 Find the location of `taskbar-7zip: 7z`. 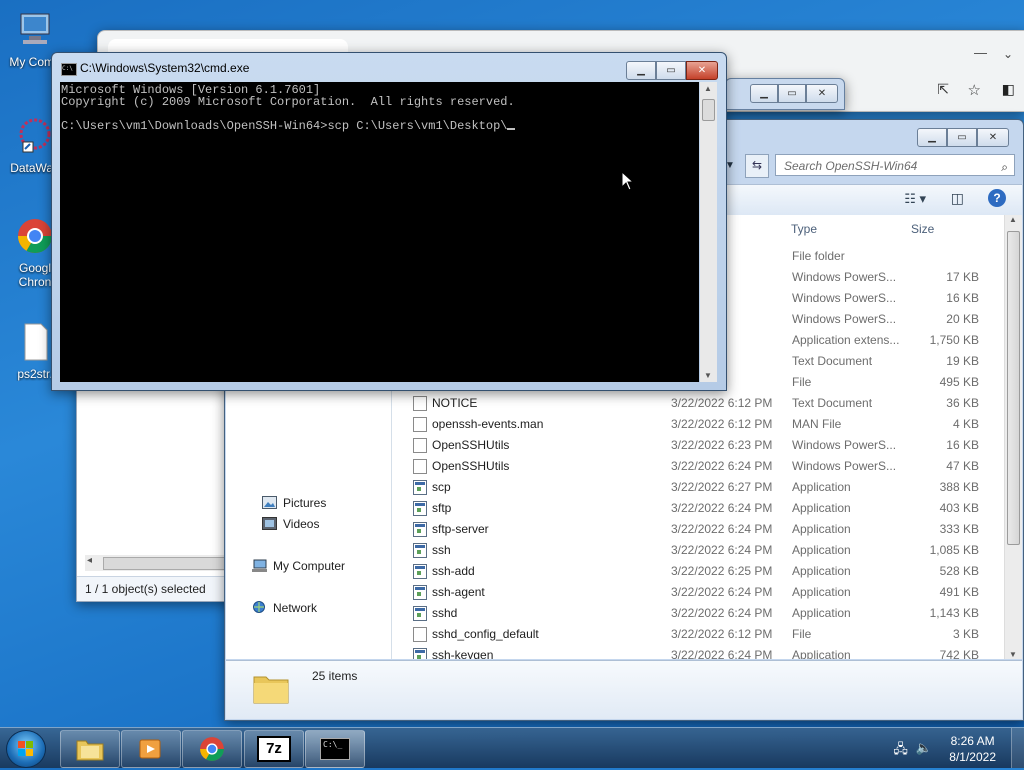

taskbar-7zip: 7z is located at coordinates (274, 749).